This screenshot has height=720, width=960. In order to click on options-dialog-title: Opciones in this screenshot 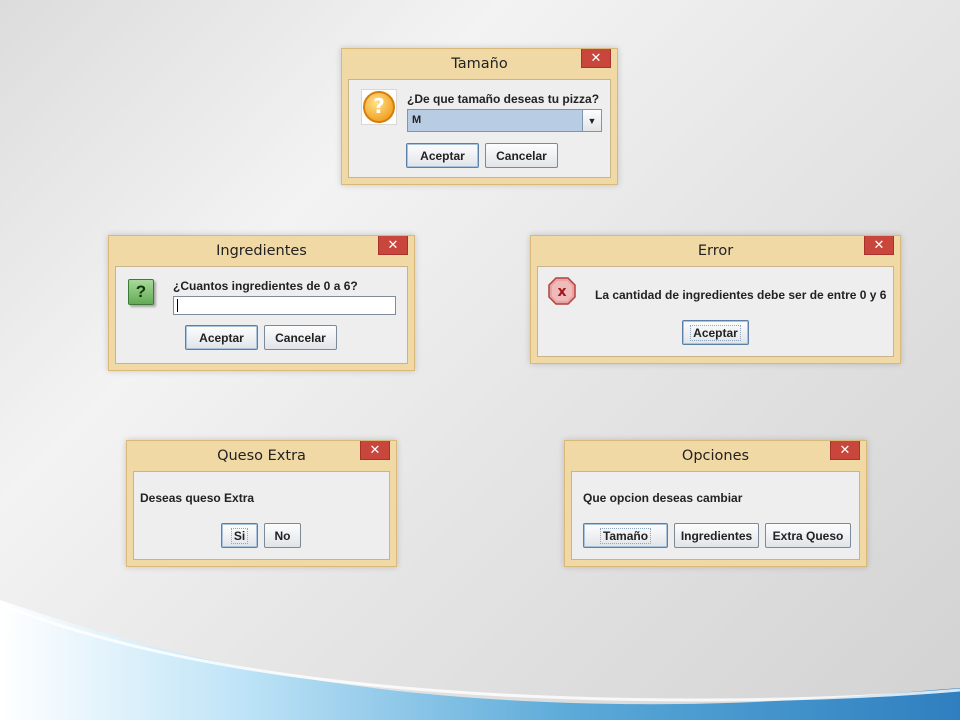, I will do `click(715, 456)`.